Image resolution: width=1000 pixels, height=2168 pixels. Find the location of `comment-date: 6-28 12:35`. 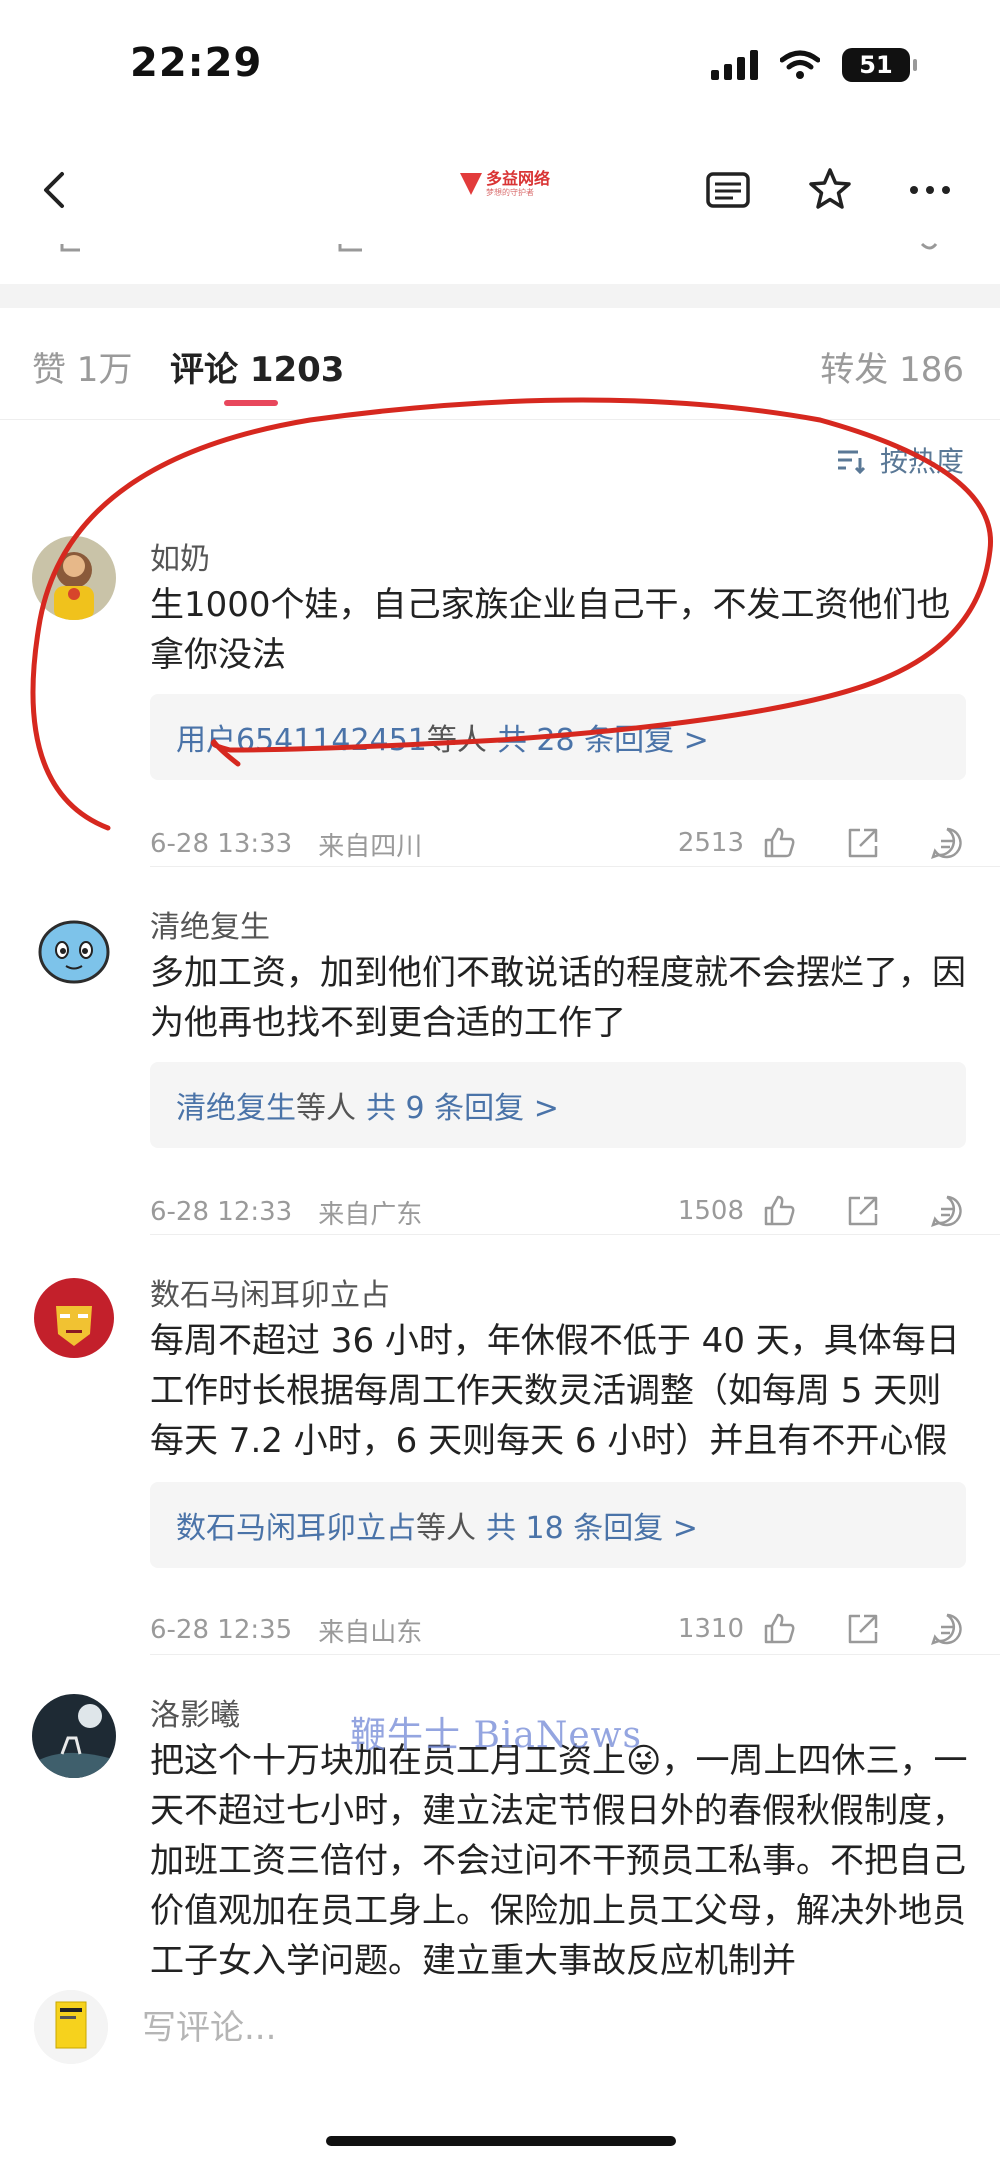

comment-date: 6-28 12:35 is located at coordinates (221, 1630).